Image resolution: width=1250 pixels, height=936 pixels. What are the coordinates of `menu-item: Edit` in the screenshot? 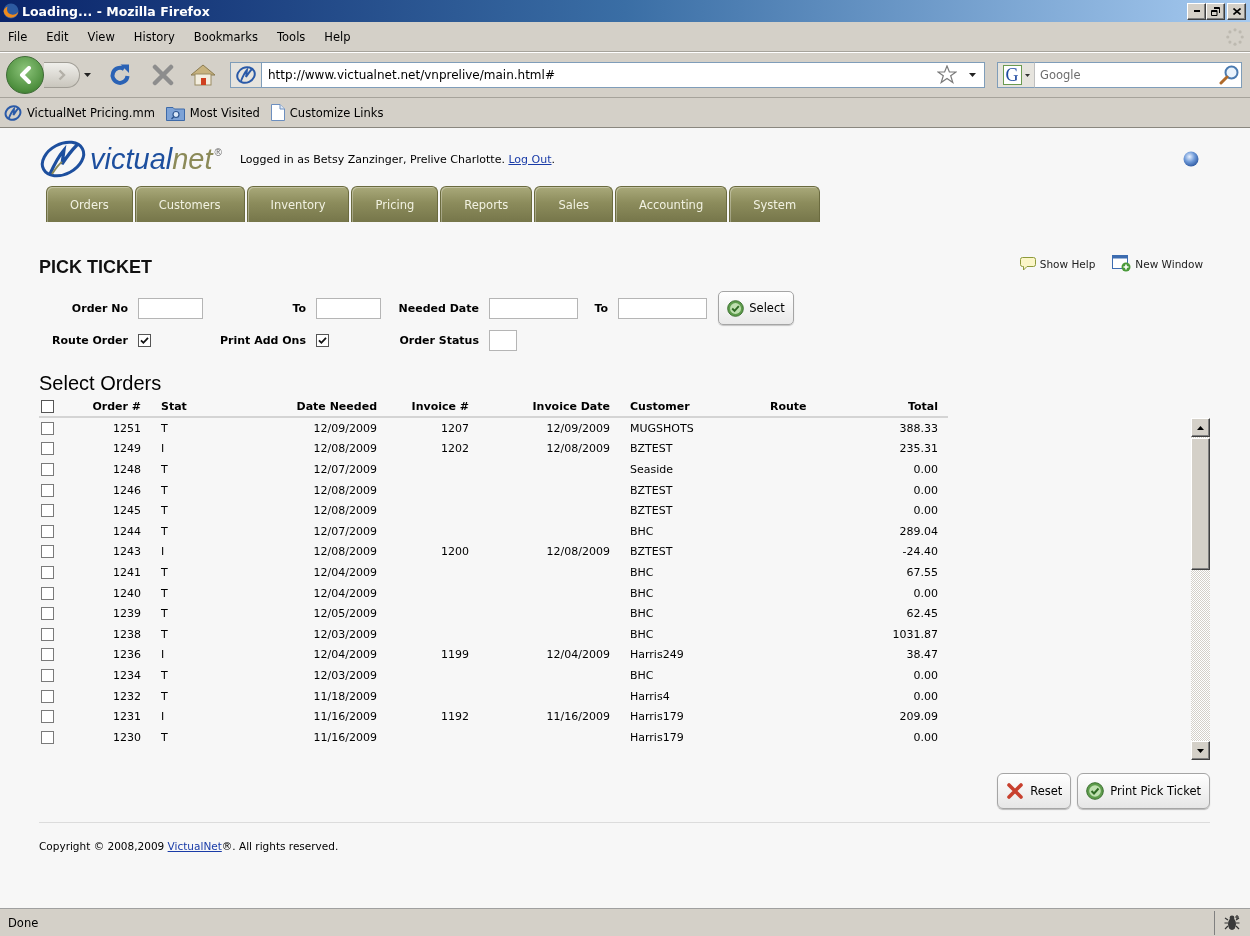 It's located at (57, 36).